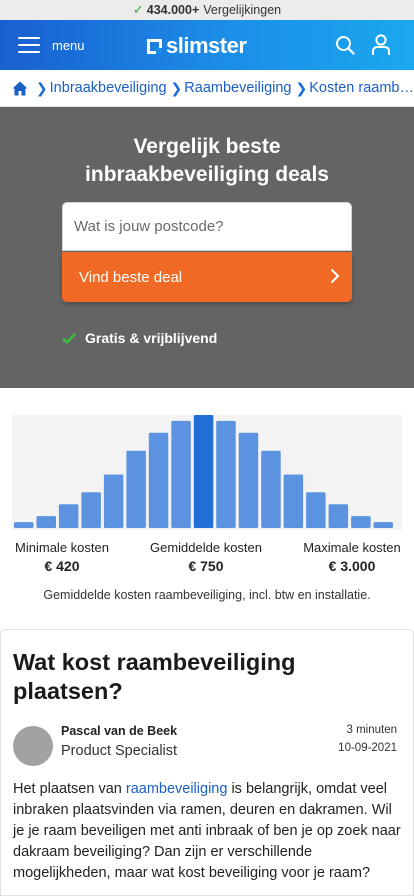  Describe the element at coordinates (242, 10) in the screenshot. I see `comparison-label: Vergelijkingen` at that location.